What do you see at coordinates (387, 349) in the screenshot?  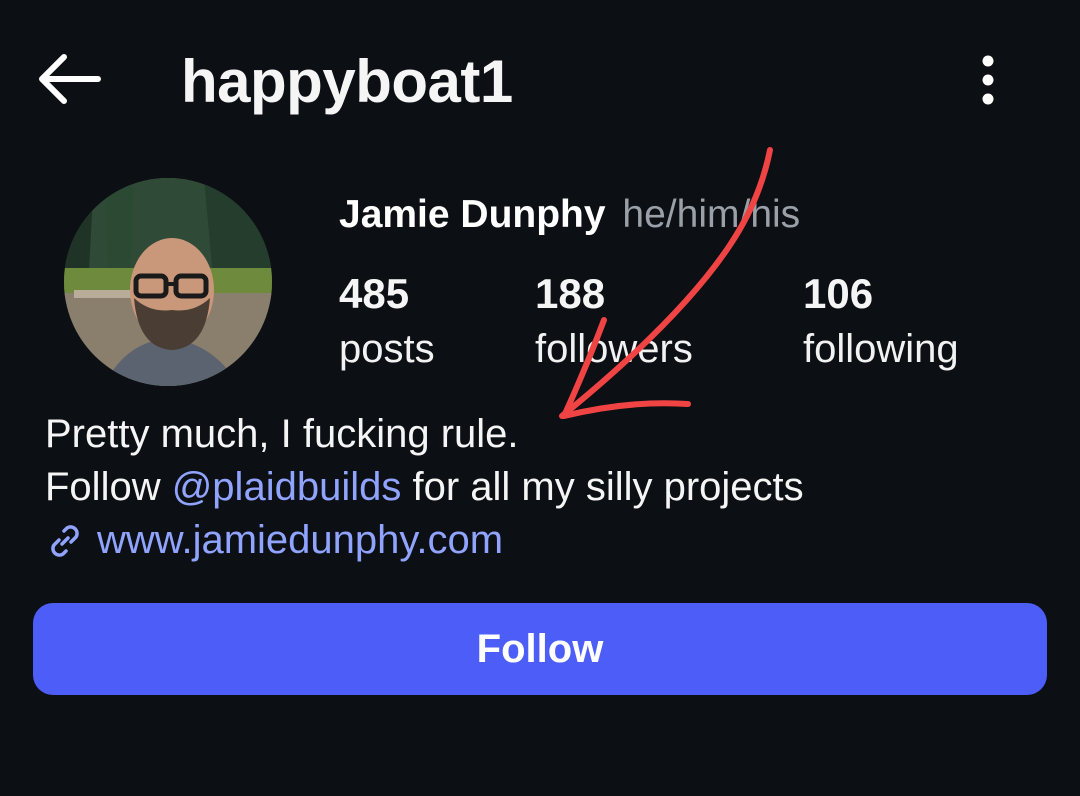 I see `posts-label: posts` at bounding box center [387, 349].